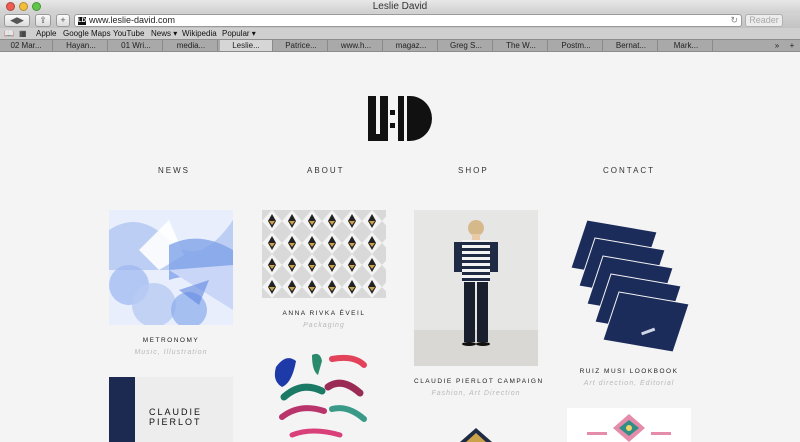  I want to click on bookmark-item: YouTube, so click(128, 33).